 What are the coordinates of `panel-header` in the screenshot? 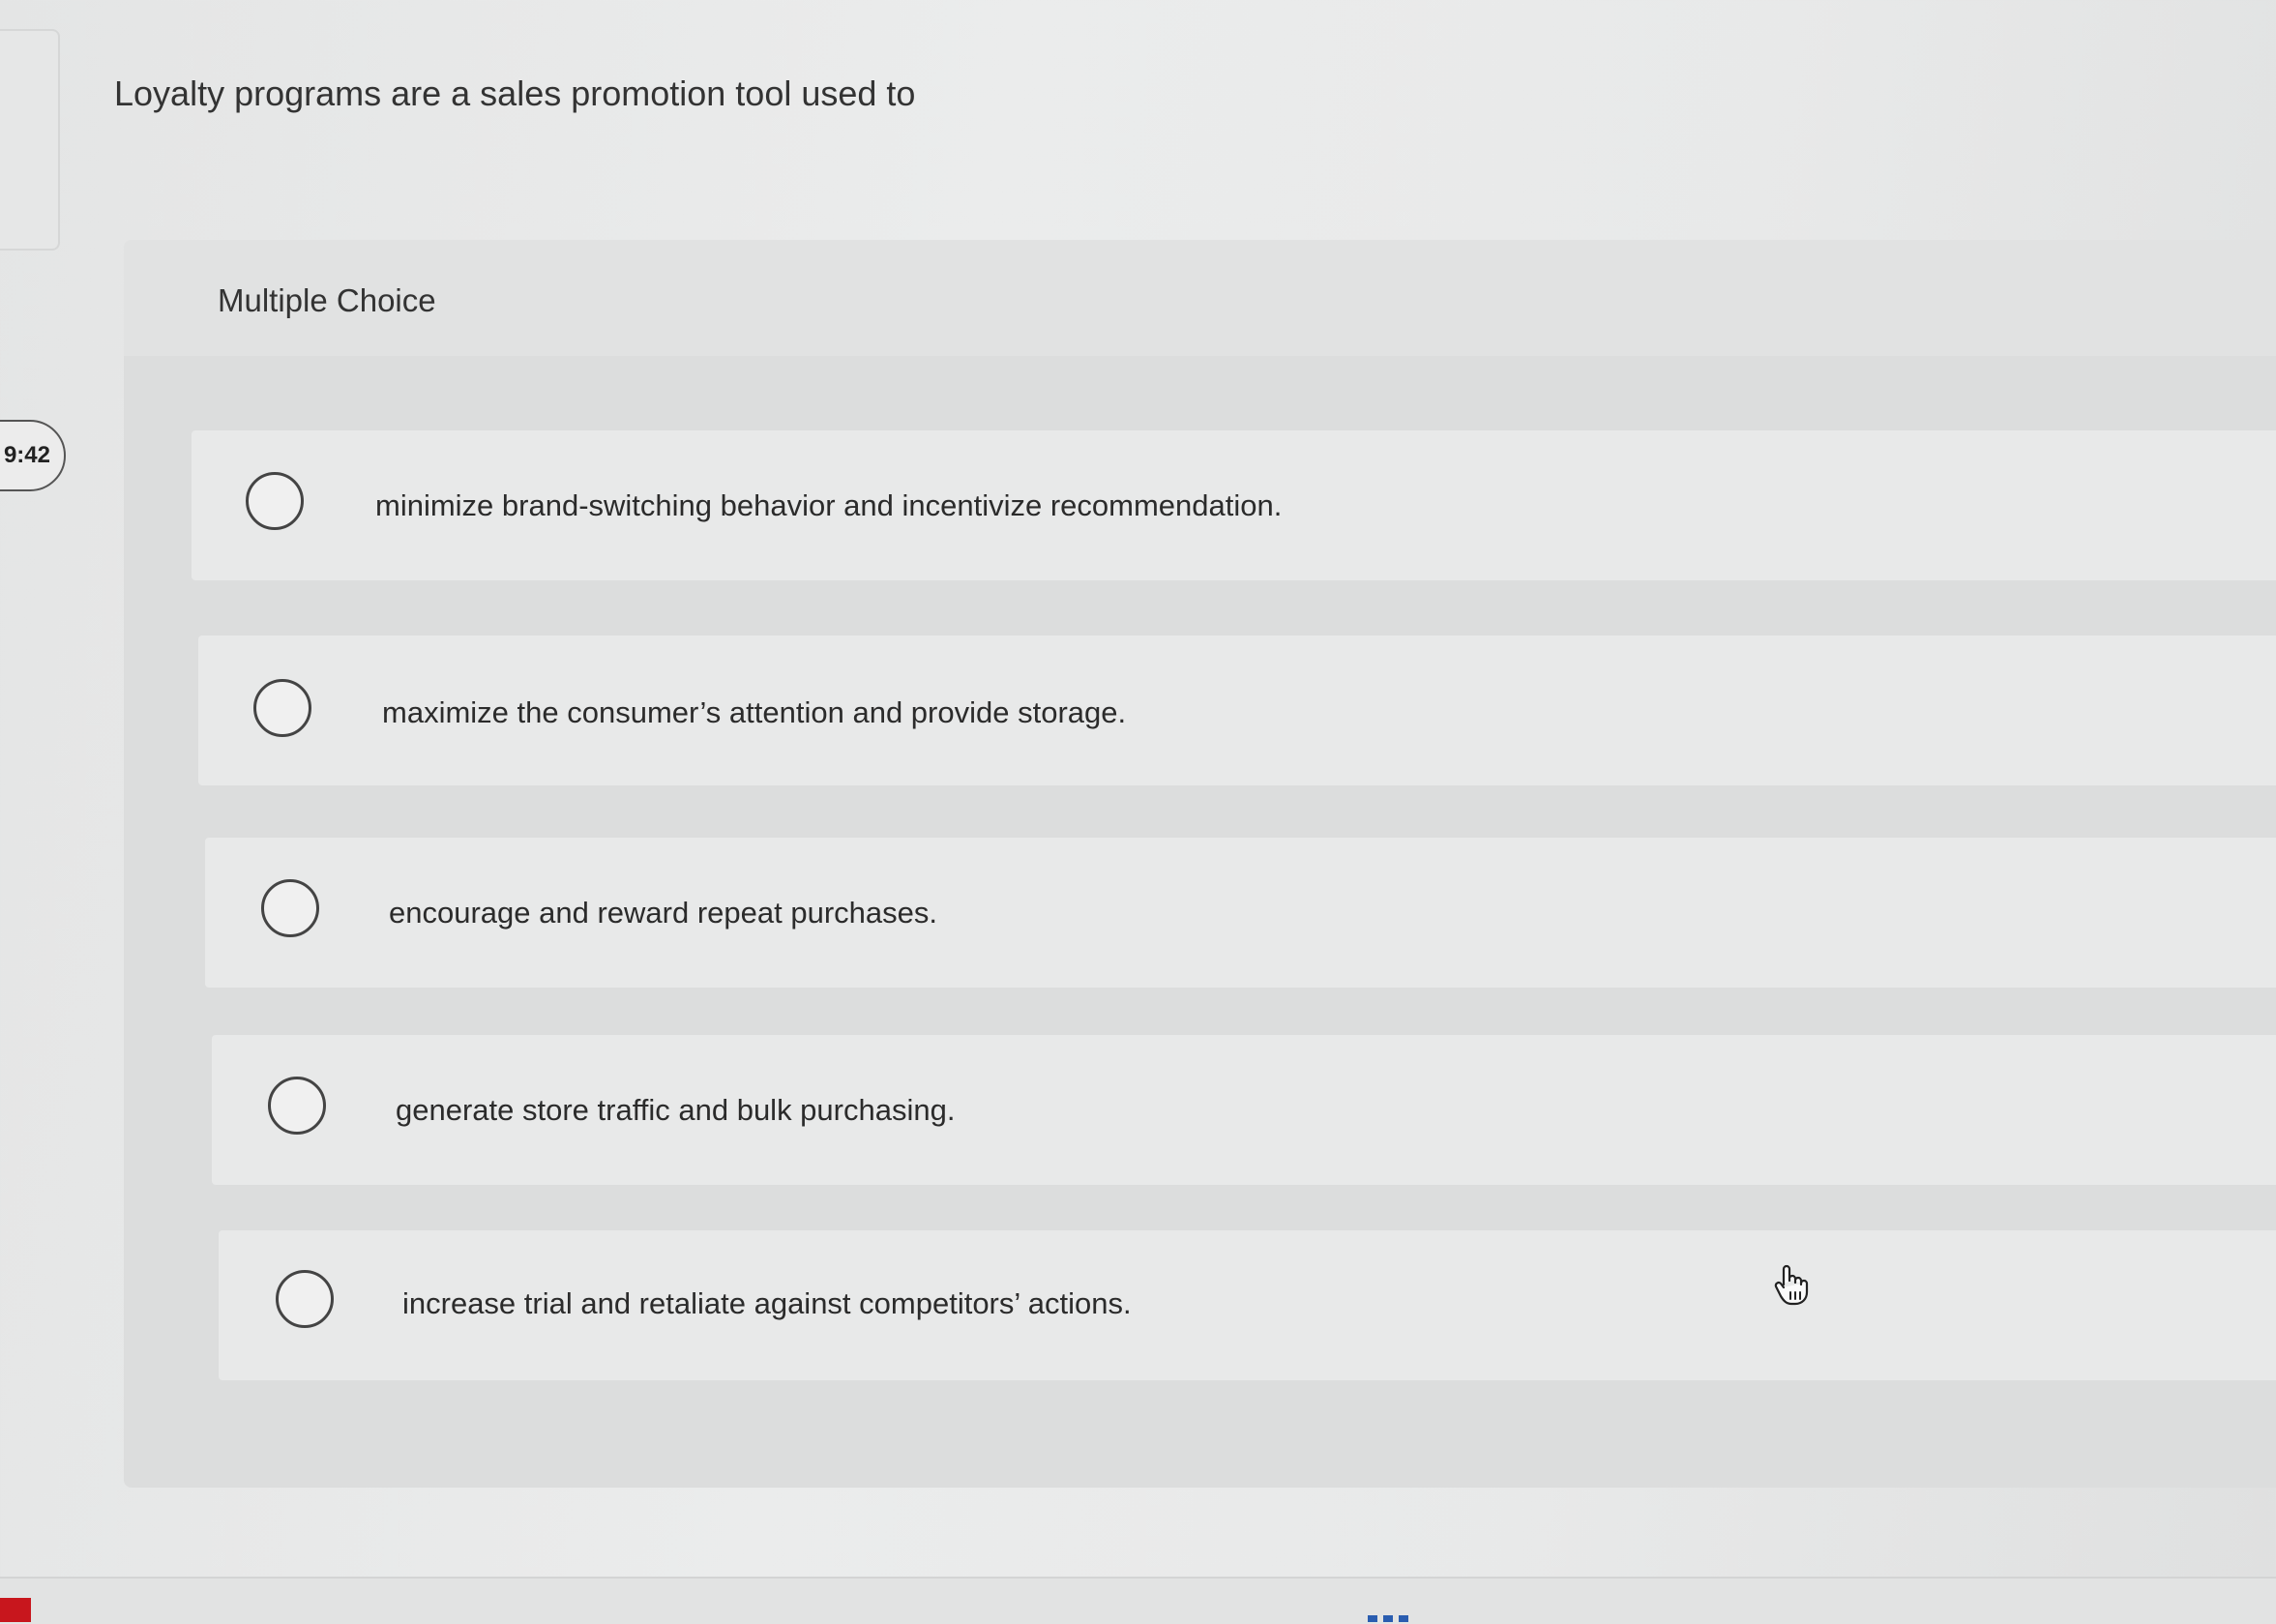 It's located at (1200, 298).